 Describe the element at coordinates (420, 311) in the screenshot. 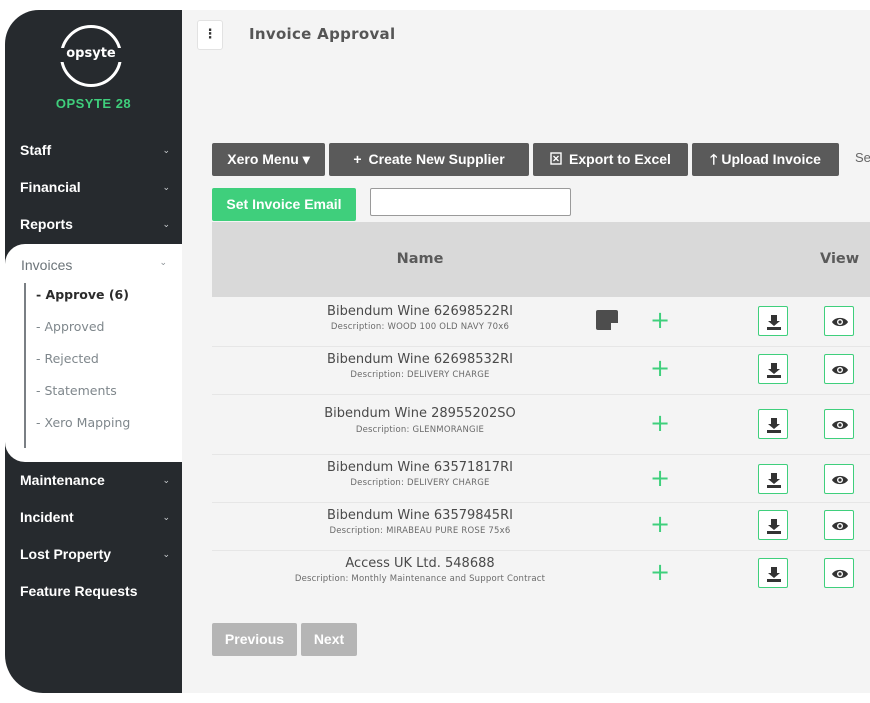

I see `invoice-name: Bibendum Wine 62698522RI` at that location.